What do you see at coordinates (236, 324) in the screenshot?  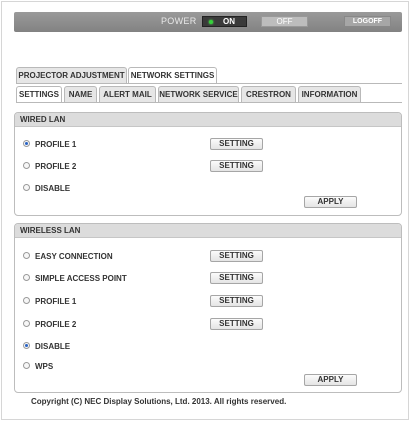 I see `wireless-profile2-setting-button: SETTING` at bounding box center [236, 324].